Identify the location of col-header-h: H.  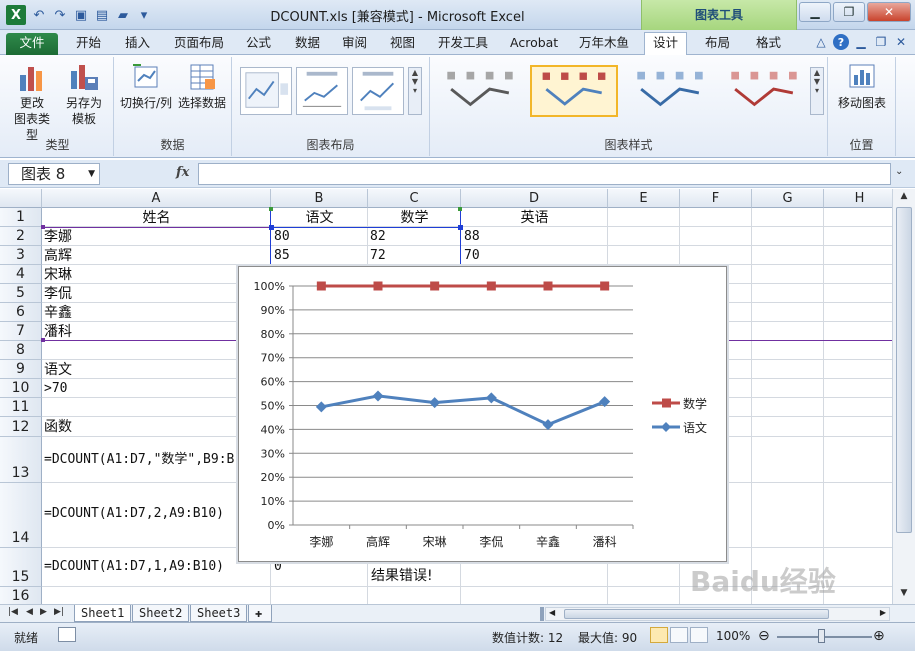
(858, 198).